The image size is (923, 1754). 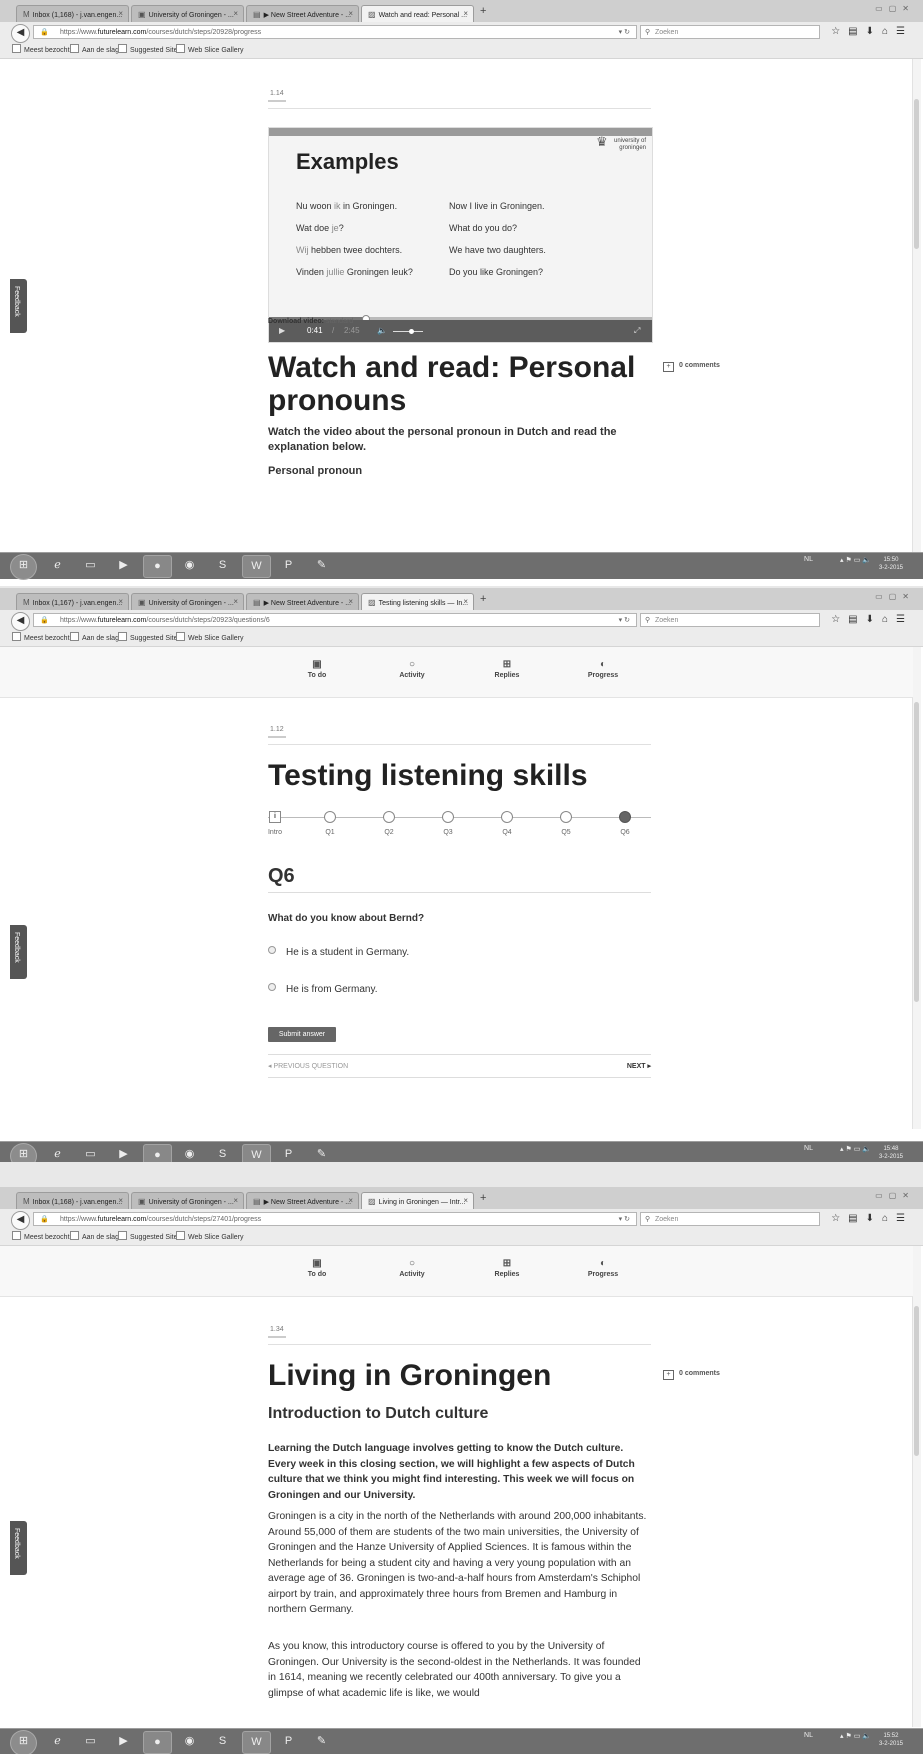 I want to click on progress-node-q5, so click(x=566, y=817).